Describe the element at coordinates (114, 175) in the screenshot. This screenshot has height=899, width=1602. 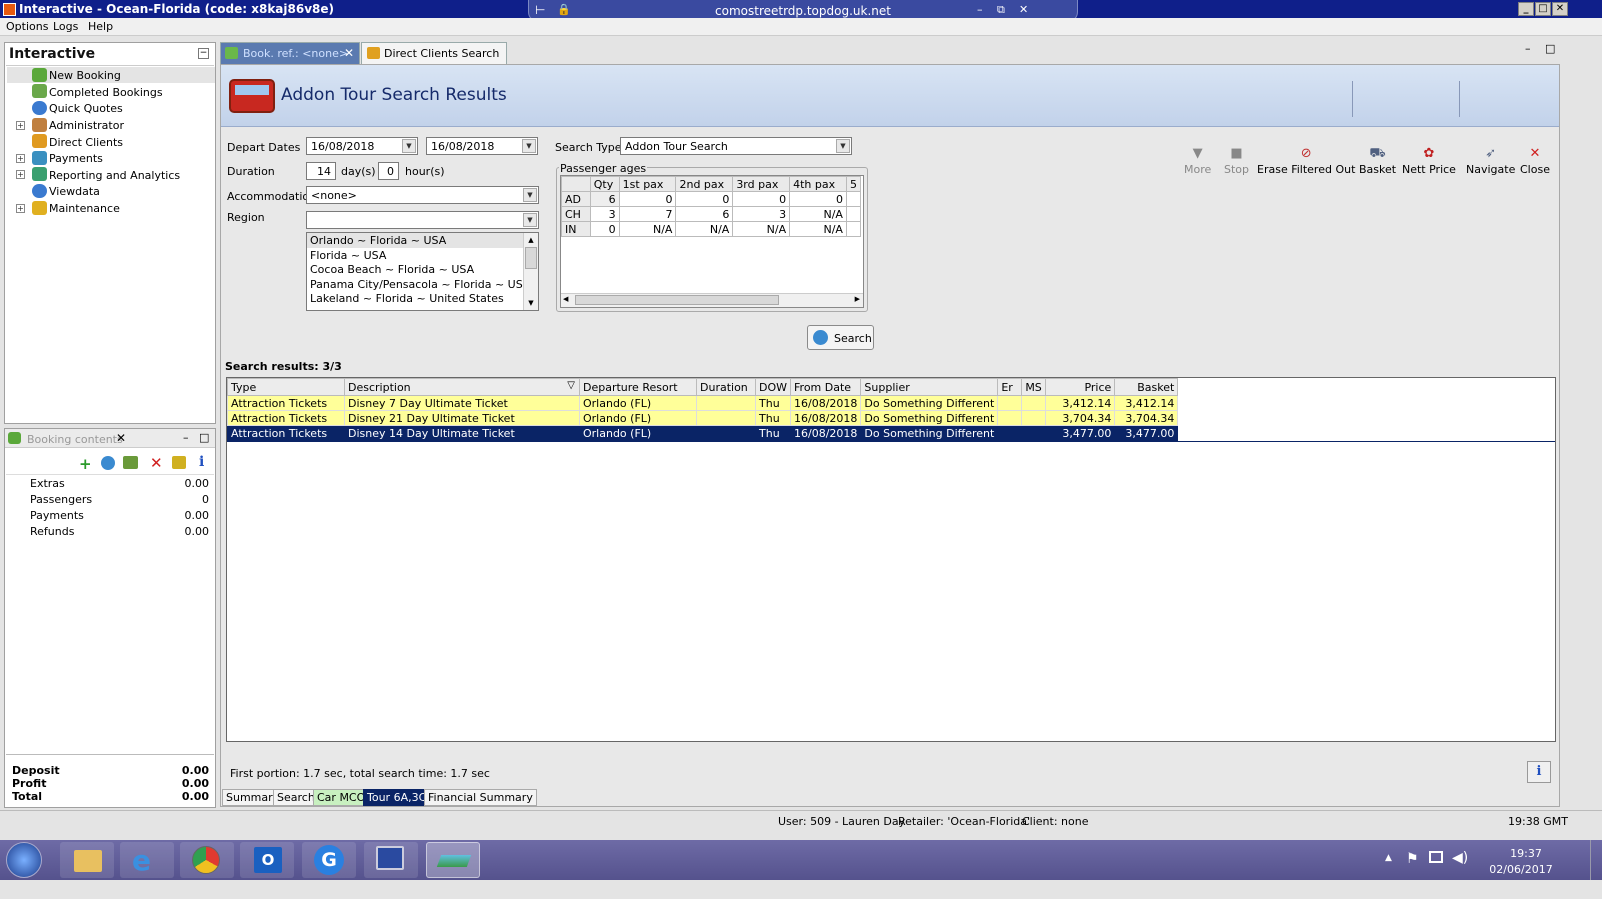
I see `nav-item-reporting: Reporting and Analytics` at that location.